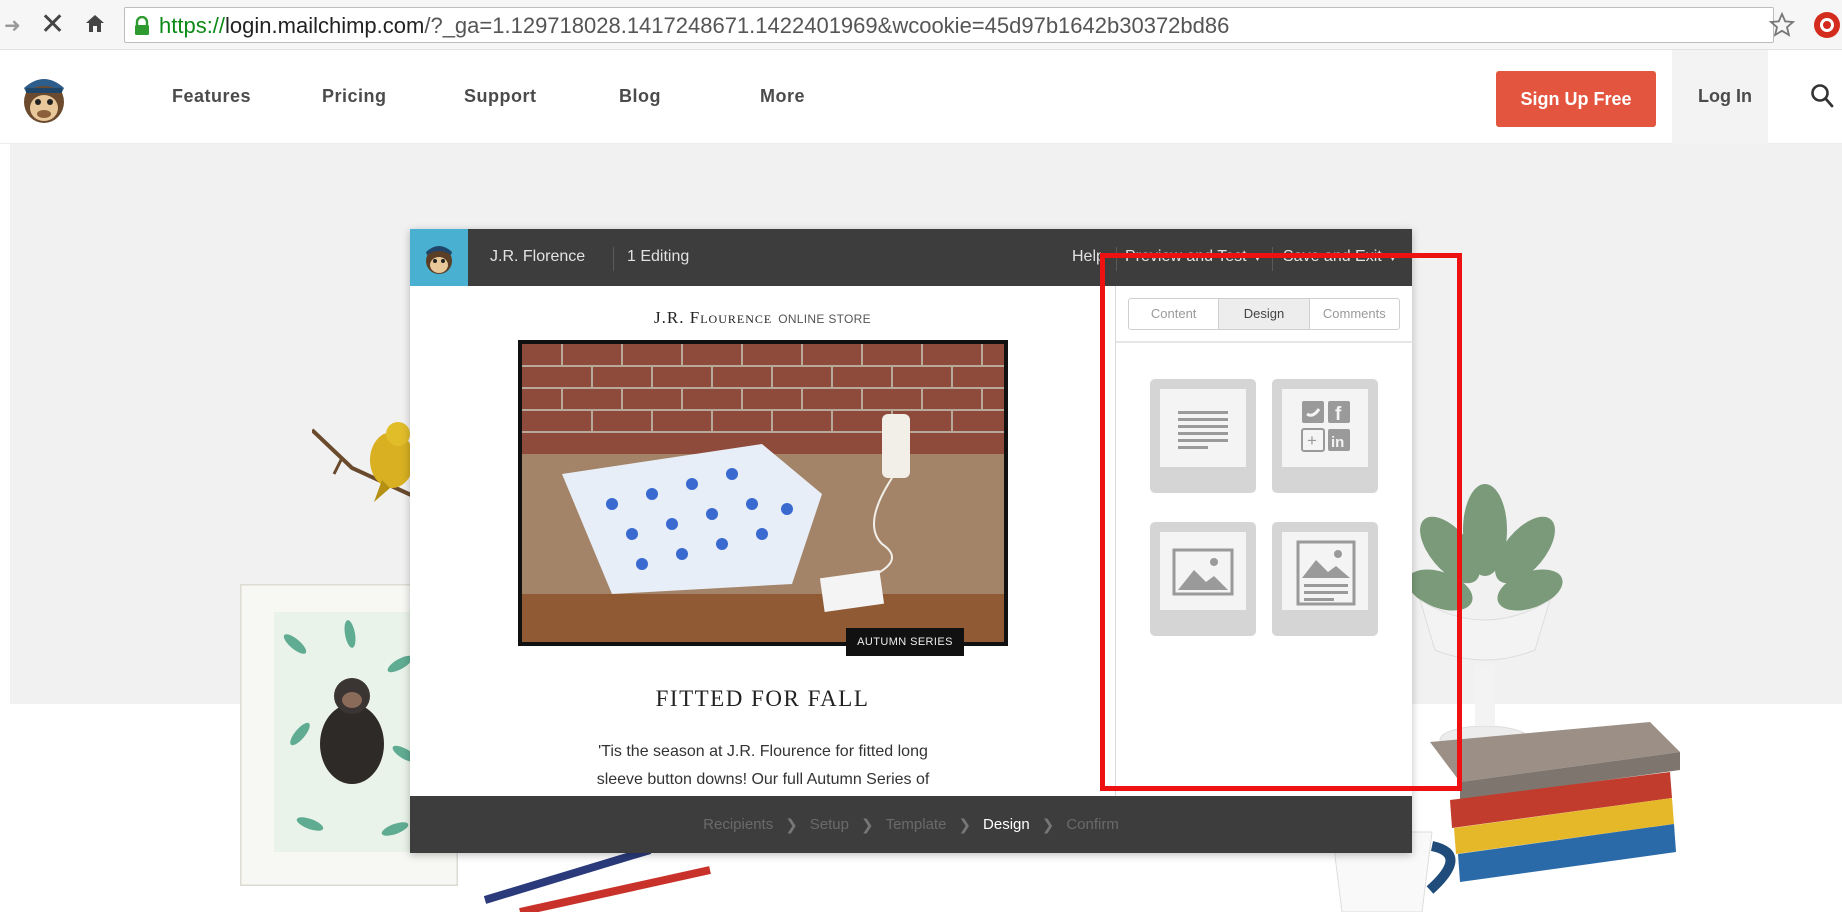  What do you see at coordinates (613, 259) in the screenshot?
I see `top-bar-divider` at bounding box center [613, 259].